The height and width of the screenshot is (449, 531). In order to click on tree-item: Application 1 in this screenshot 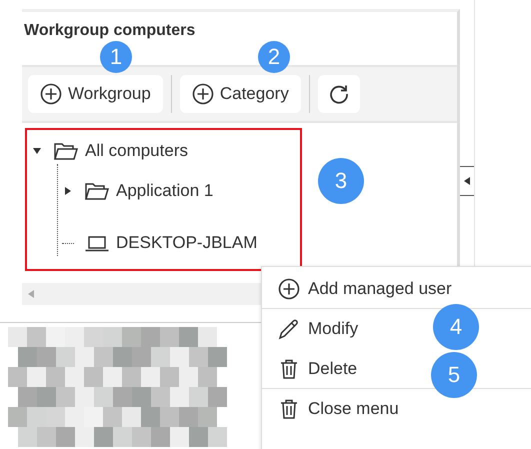, I will do `click(165, 191)`.